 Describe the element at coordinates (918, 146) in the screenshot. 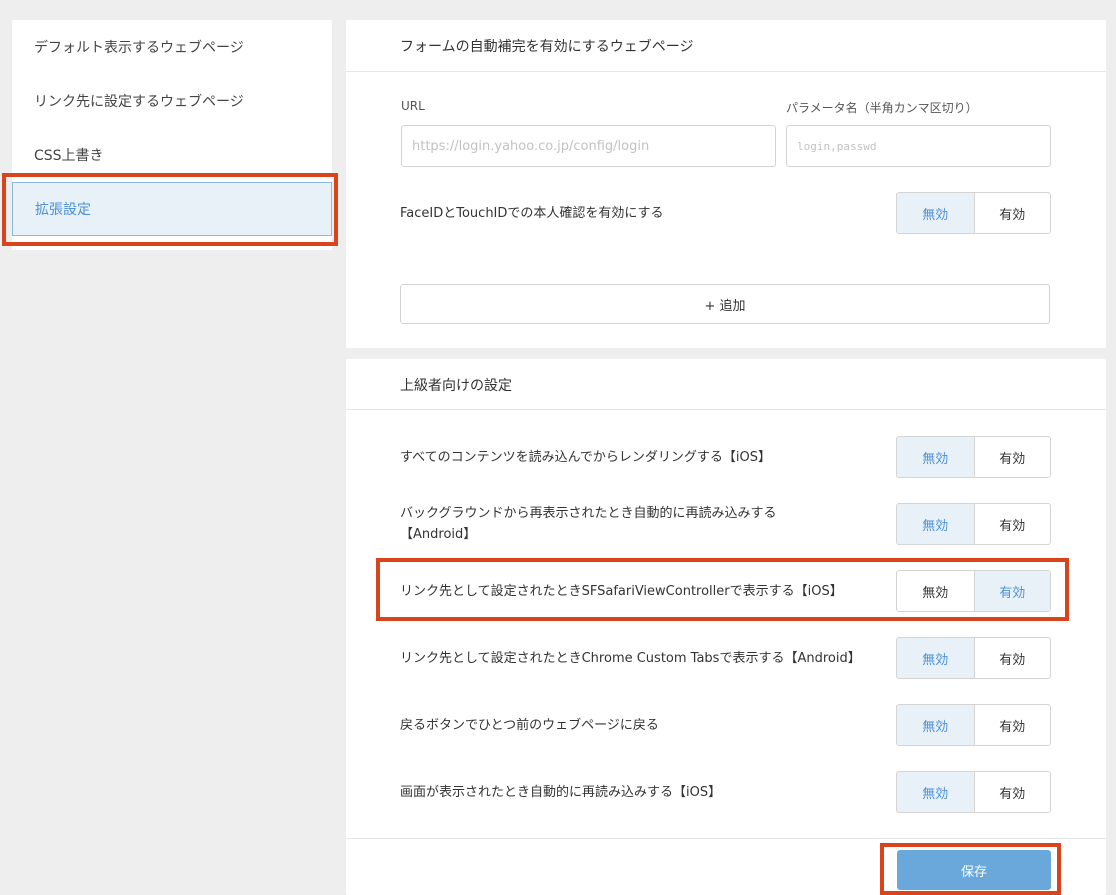

I see `param-input` at that location.